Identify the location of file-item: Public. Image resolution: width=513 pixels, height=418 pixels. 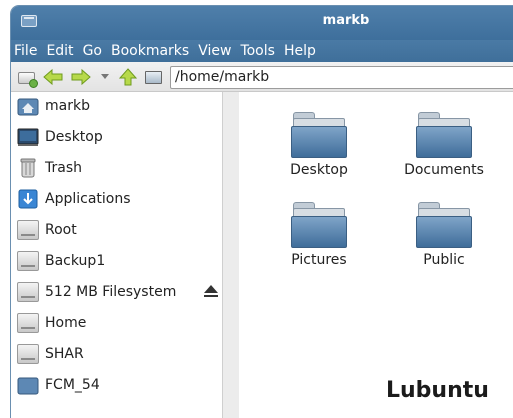
(444, 235).